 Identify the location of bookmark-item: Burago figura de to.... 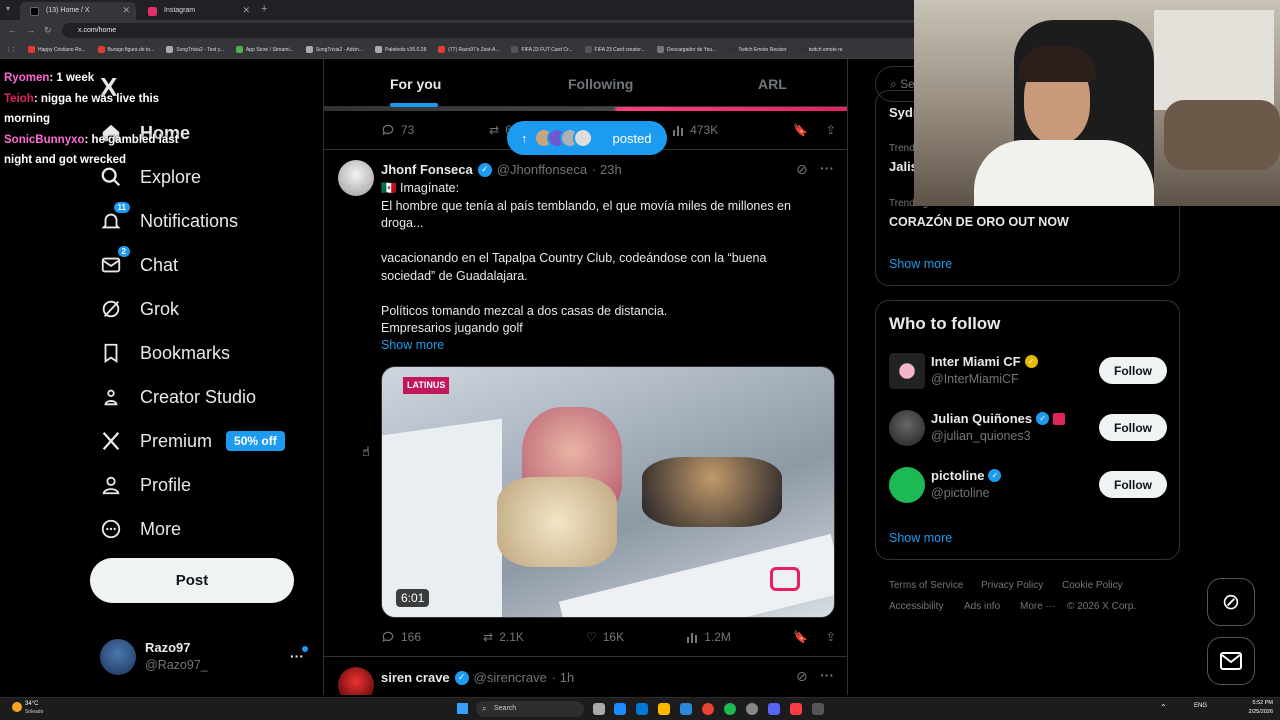
(125, 49).